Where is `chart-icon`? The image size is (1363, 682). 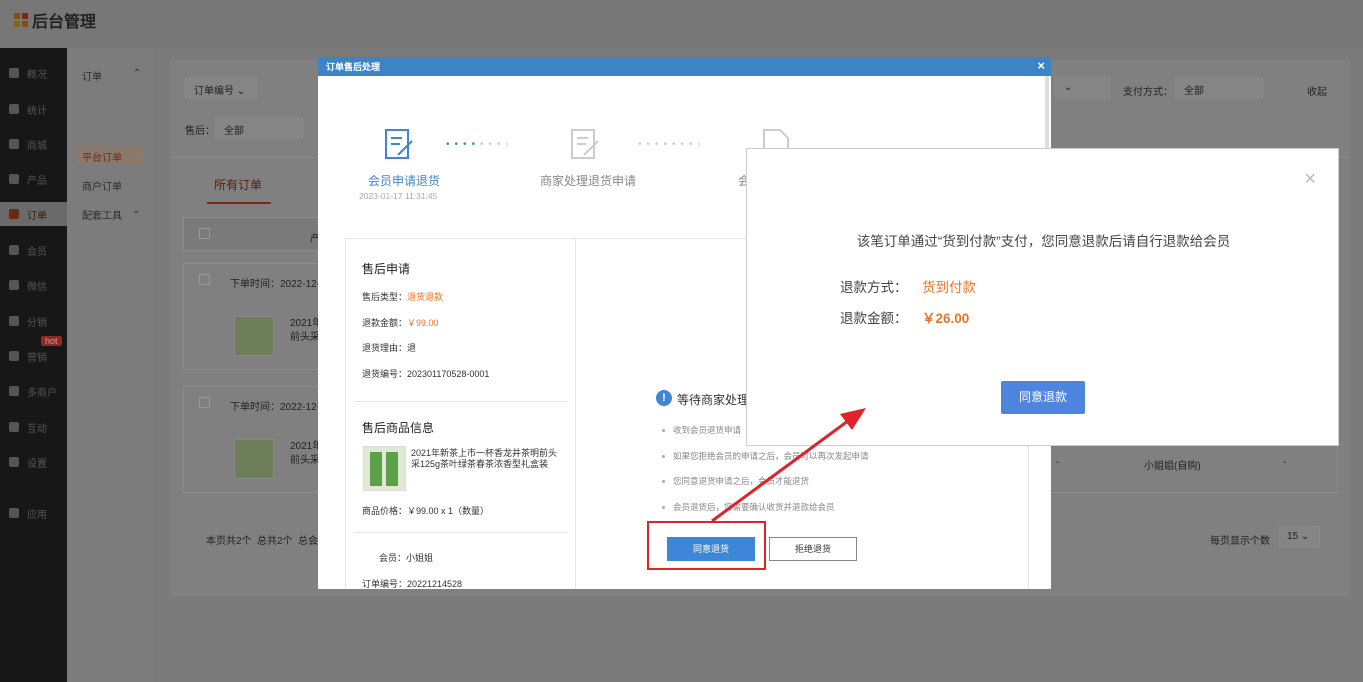
chart-icon is located at coordinates (14, 109).